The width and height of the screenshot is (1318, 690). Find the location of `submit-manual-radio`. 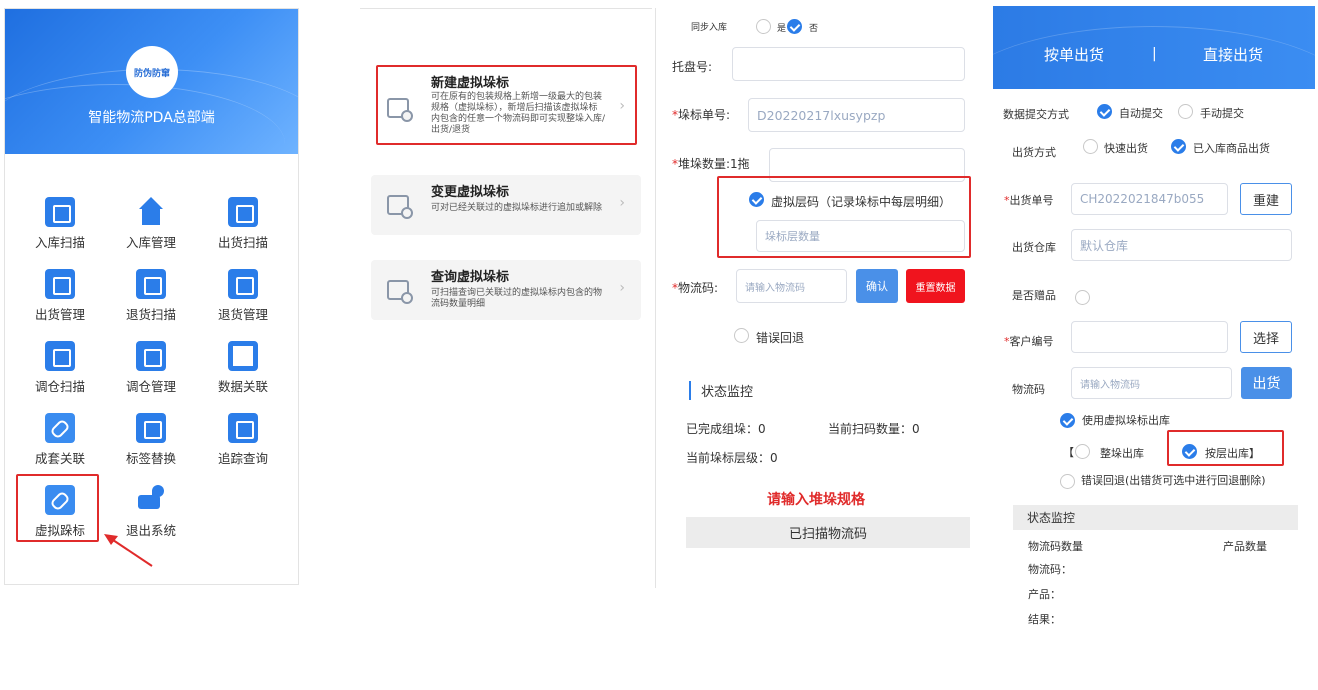

submit-manual-radio is located at coordinates (1185, 111).